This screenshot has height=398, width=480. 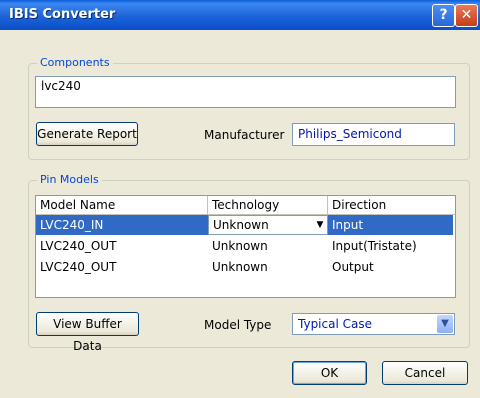 I want to click on technology-combo: Unknown ▼, so click(x=268, y=225).